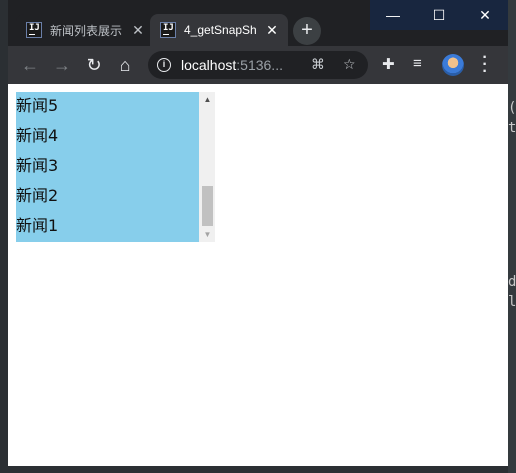 The width and height of the screenshot is (516, 473). What do you see at coordinates (512, 282) in the screenshot?
I see `desktop-text: d` at bounding box center [512, 282].